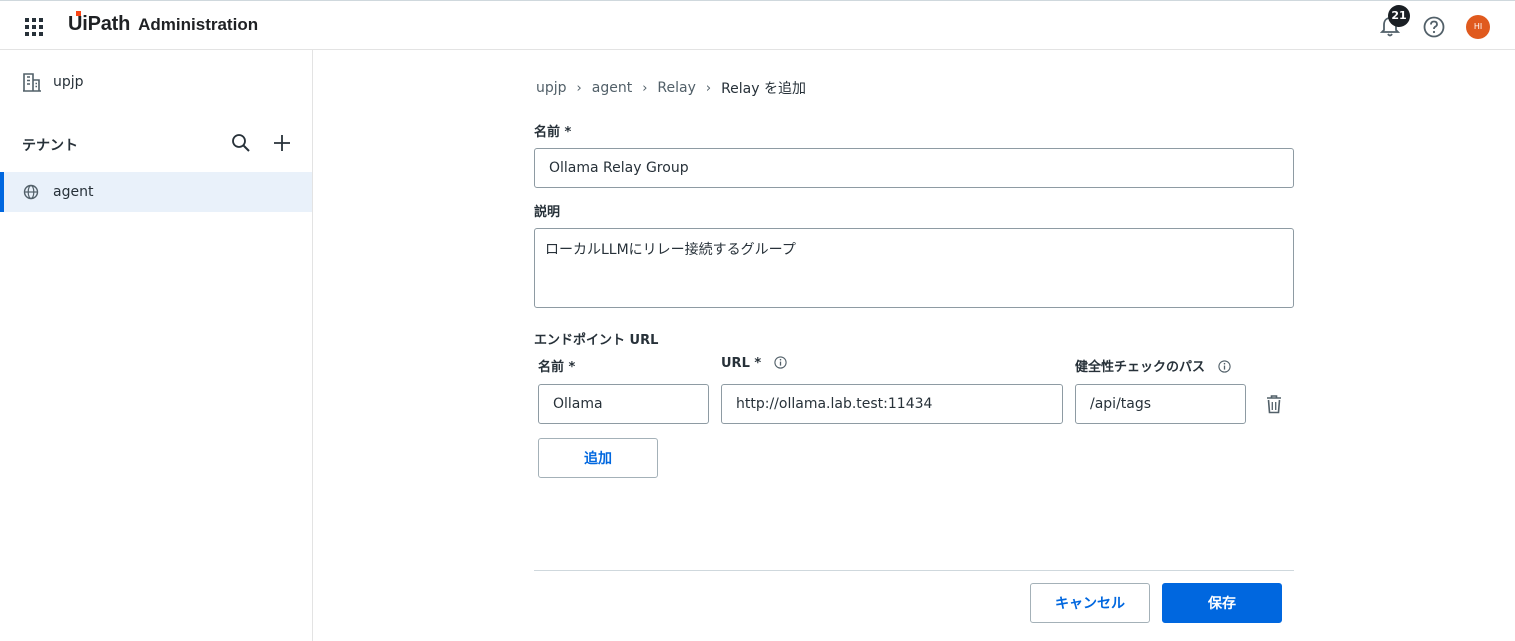 The height and width of the screenshot is (641, 1515). I want to click on endpoint-url-column-label: URL *, so click(754, 363).